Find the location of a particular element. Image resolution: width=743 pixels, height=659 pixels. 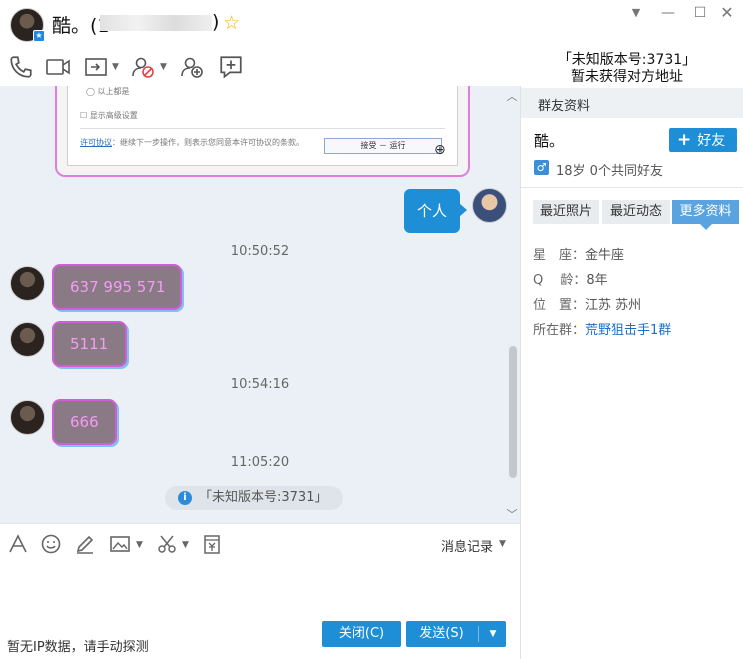

group-label: 所在群： is located at coordinates (559, 330).